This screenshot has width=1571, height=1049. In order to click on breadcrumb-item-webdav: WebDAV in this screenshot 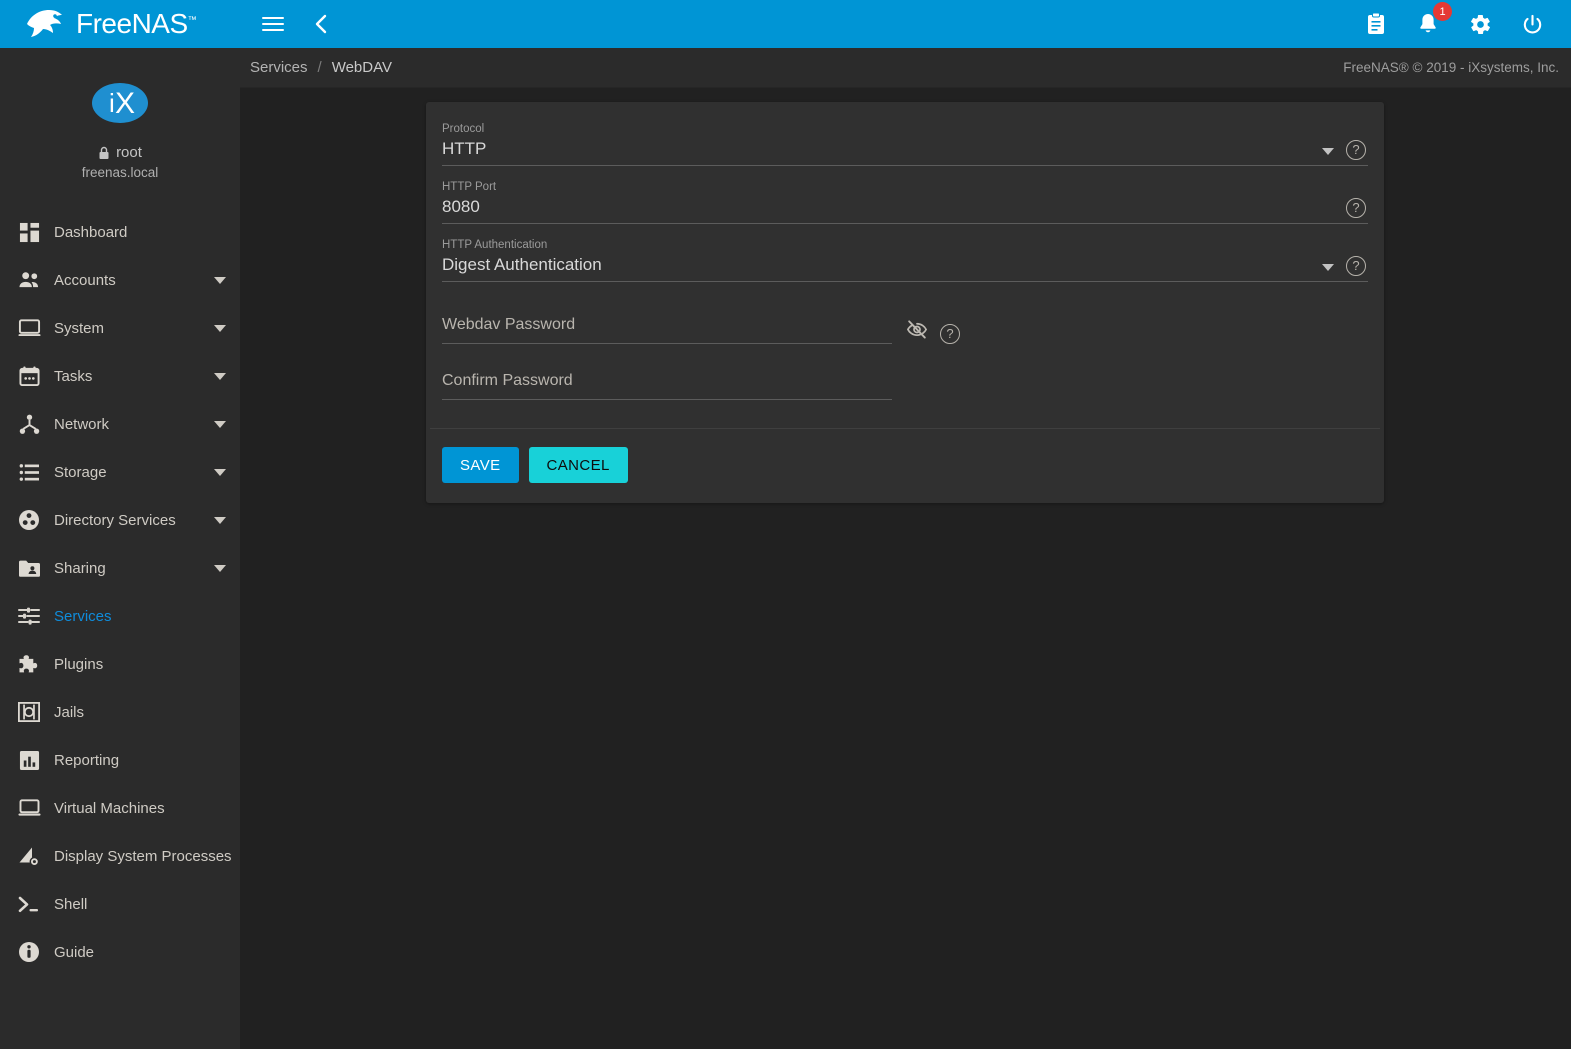, I will do `click(362, 67)`.